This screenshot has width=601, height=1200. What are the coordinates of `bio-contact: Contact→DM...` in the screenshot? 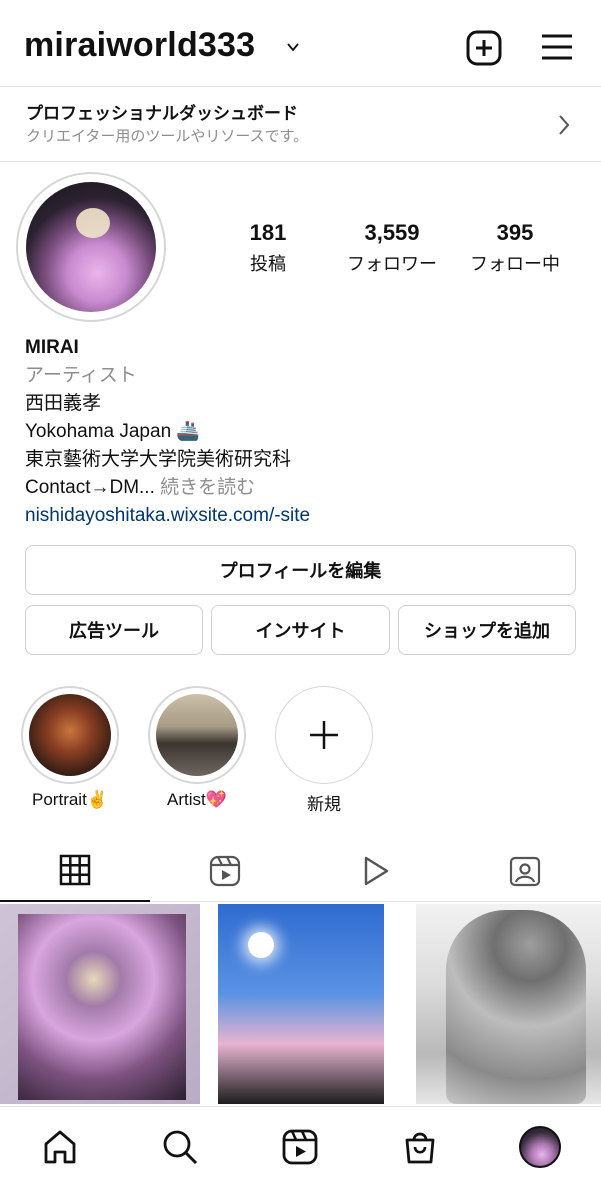 It's located at (90, 487).